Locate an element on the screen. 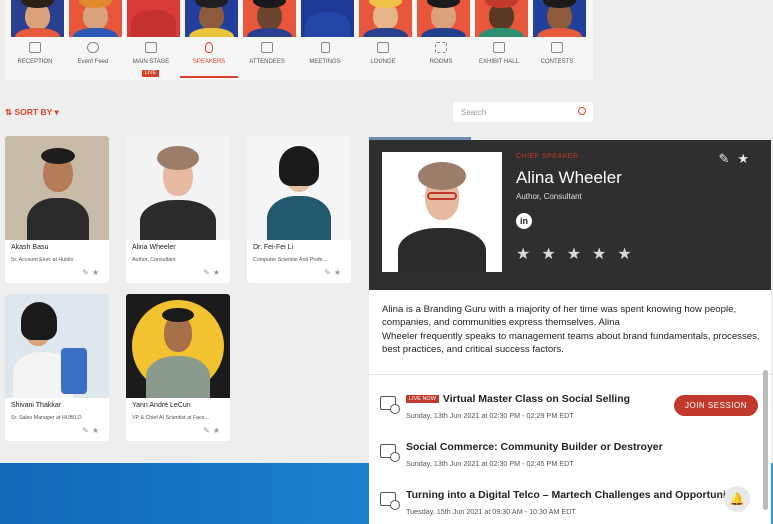 The width and height of the screenshot is (773, 524). speaker-name: Yann André LeCun is located at coordinates (161, 405).